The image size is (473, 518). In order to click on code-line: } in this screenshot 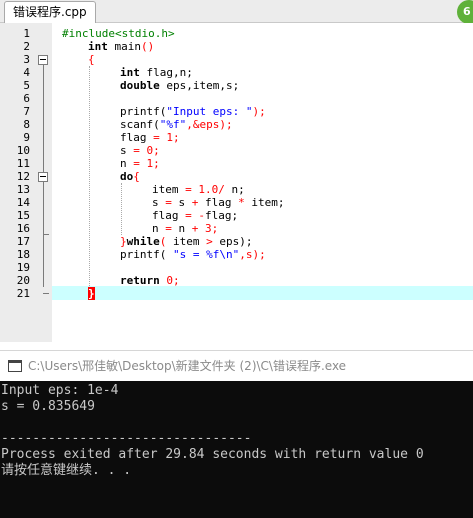, I will do `click(91, 293)`.